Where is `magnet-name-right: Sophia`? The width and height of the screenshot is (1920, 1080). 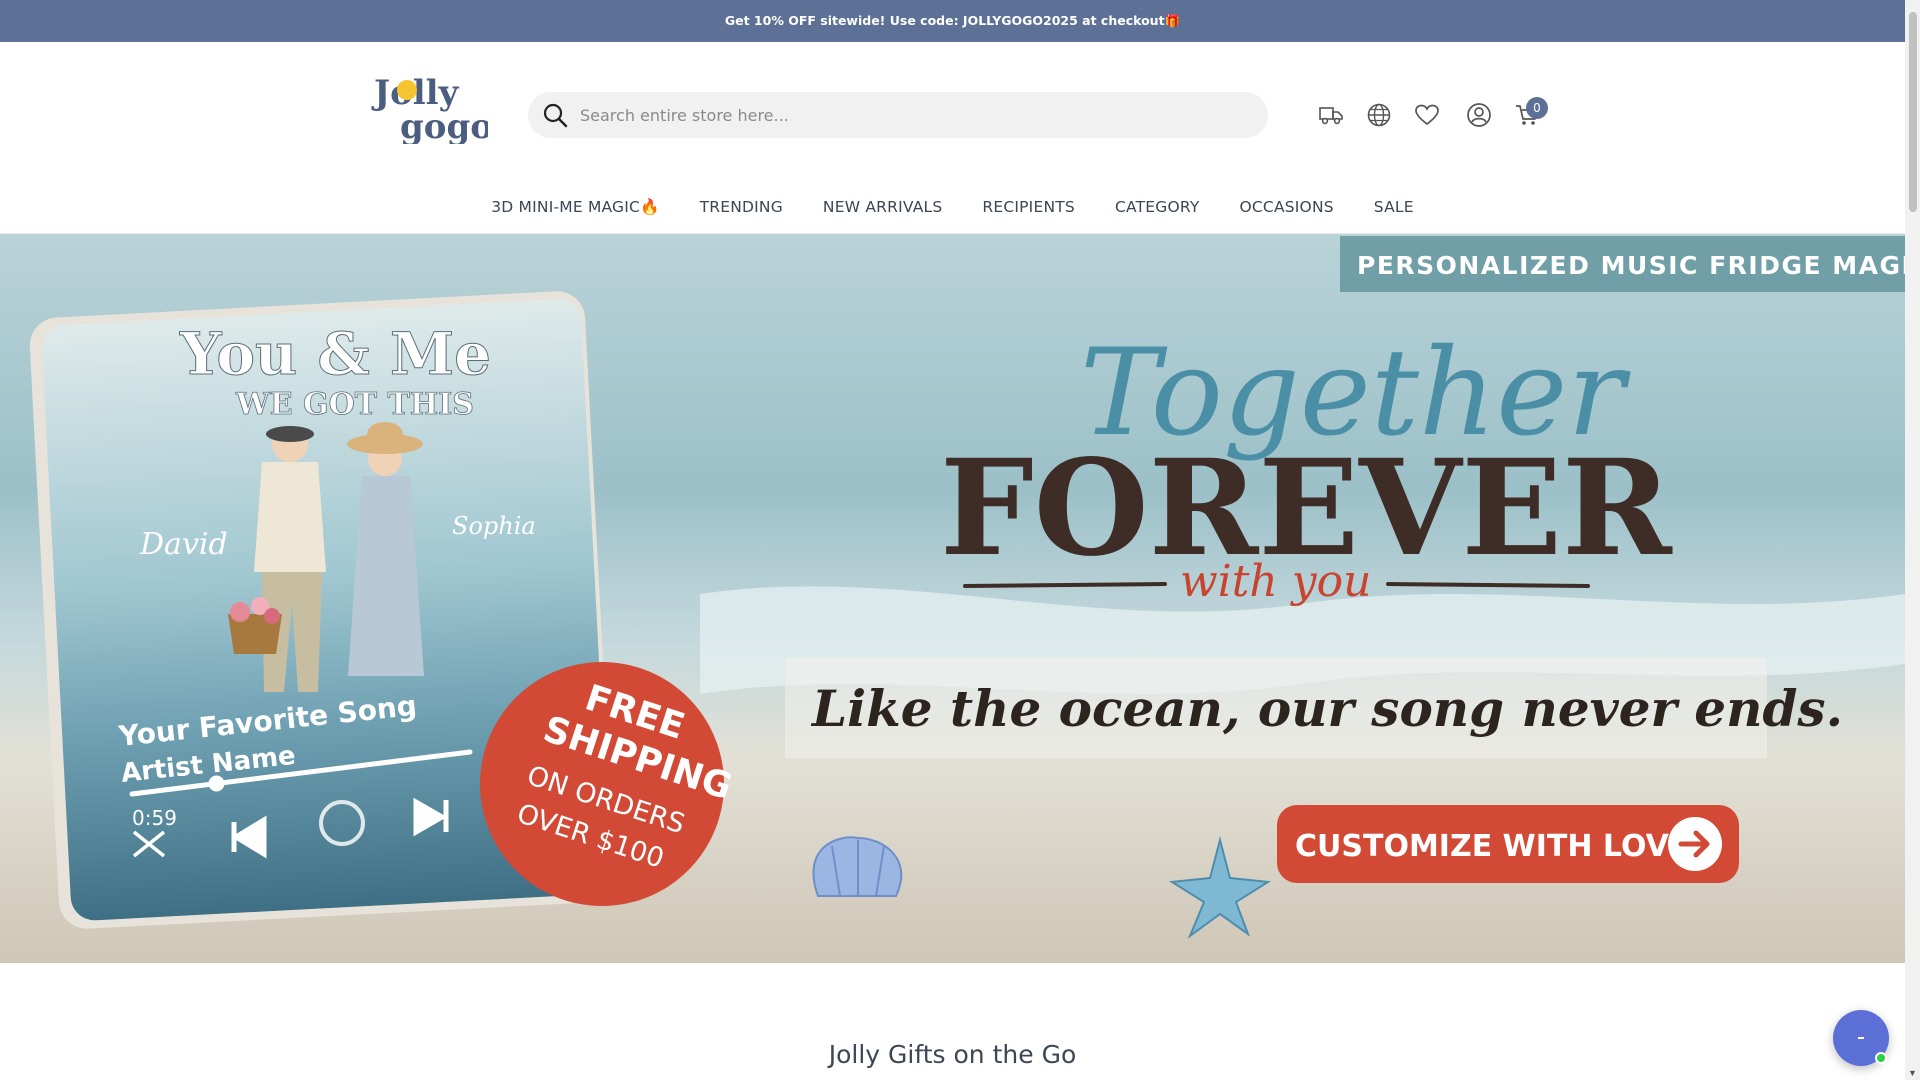 magnet-name-right: Sophia is located at coordinates (494, 526).